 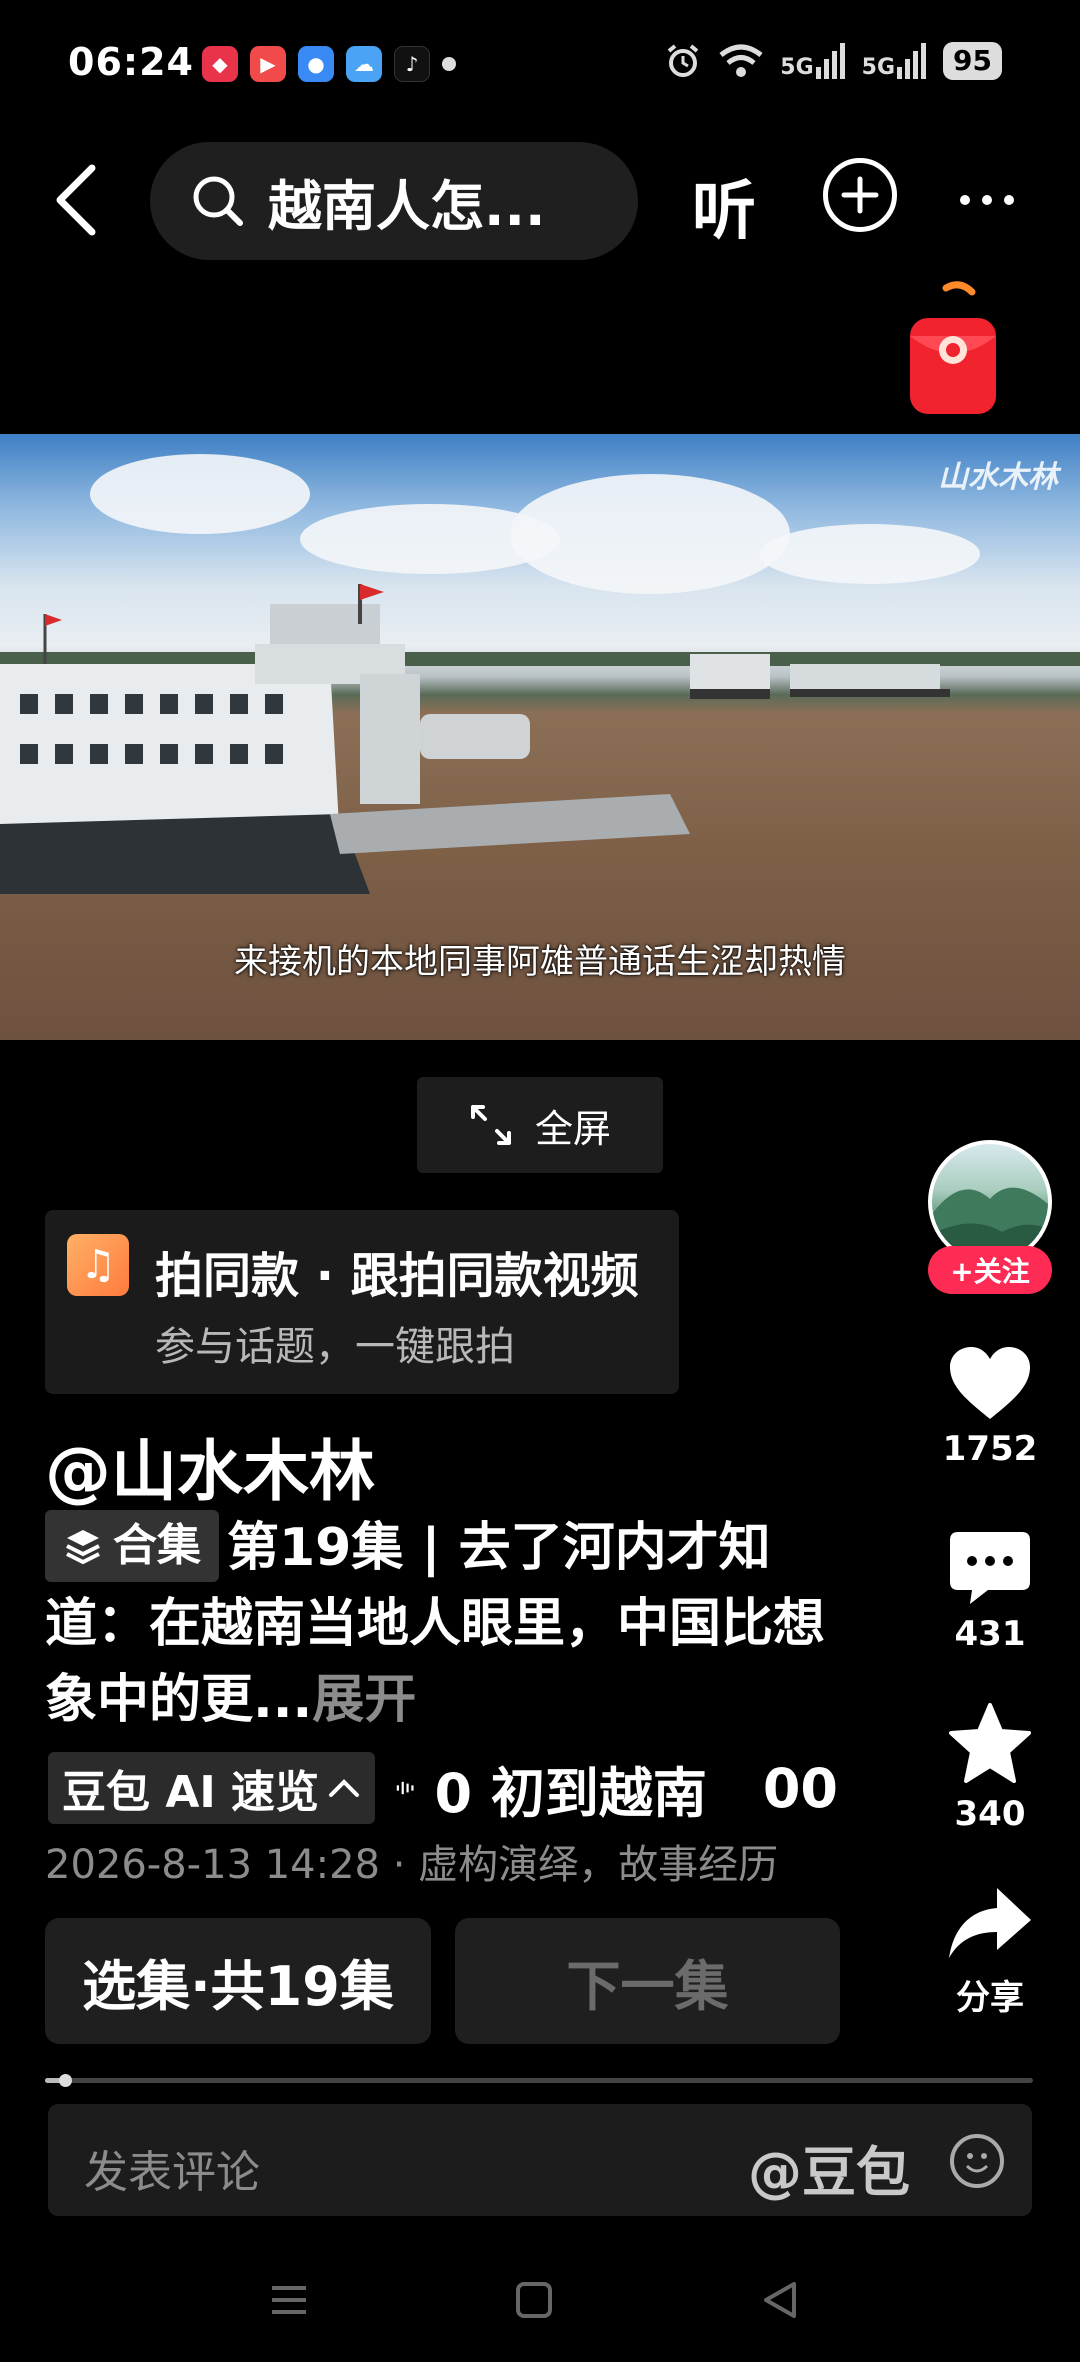 I want to click on notification-icons: ◆ ▶ ● ☁ ♪, so click(x=329, y=64).